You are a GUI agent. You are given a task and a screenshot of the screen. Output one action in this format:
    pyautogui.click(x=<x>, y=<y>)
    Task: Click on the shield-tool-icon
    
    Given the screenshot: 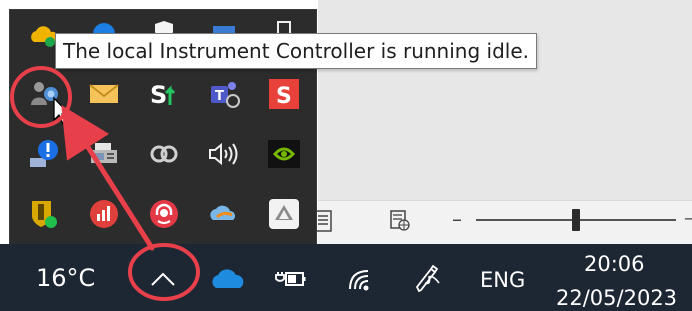 What is the action you would take?
    pyautogui.click(x=44, y=214)
    